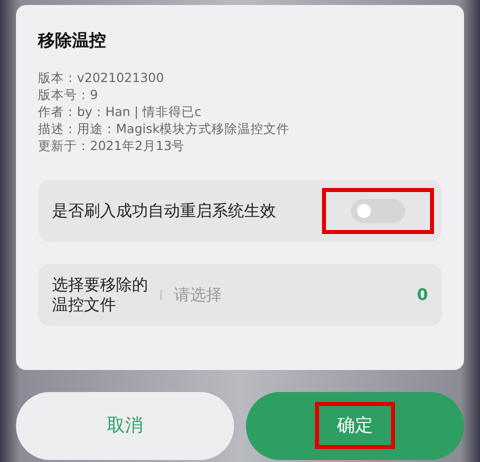 The image size is (480, 462). What do you see at coordinates (355, 426) in the screenshot?
I see `confirm-button: 确定` at bounding box center [355, 426].